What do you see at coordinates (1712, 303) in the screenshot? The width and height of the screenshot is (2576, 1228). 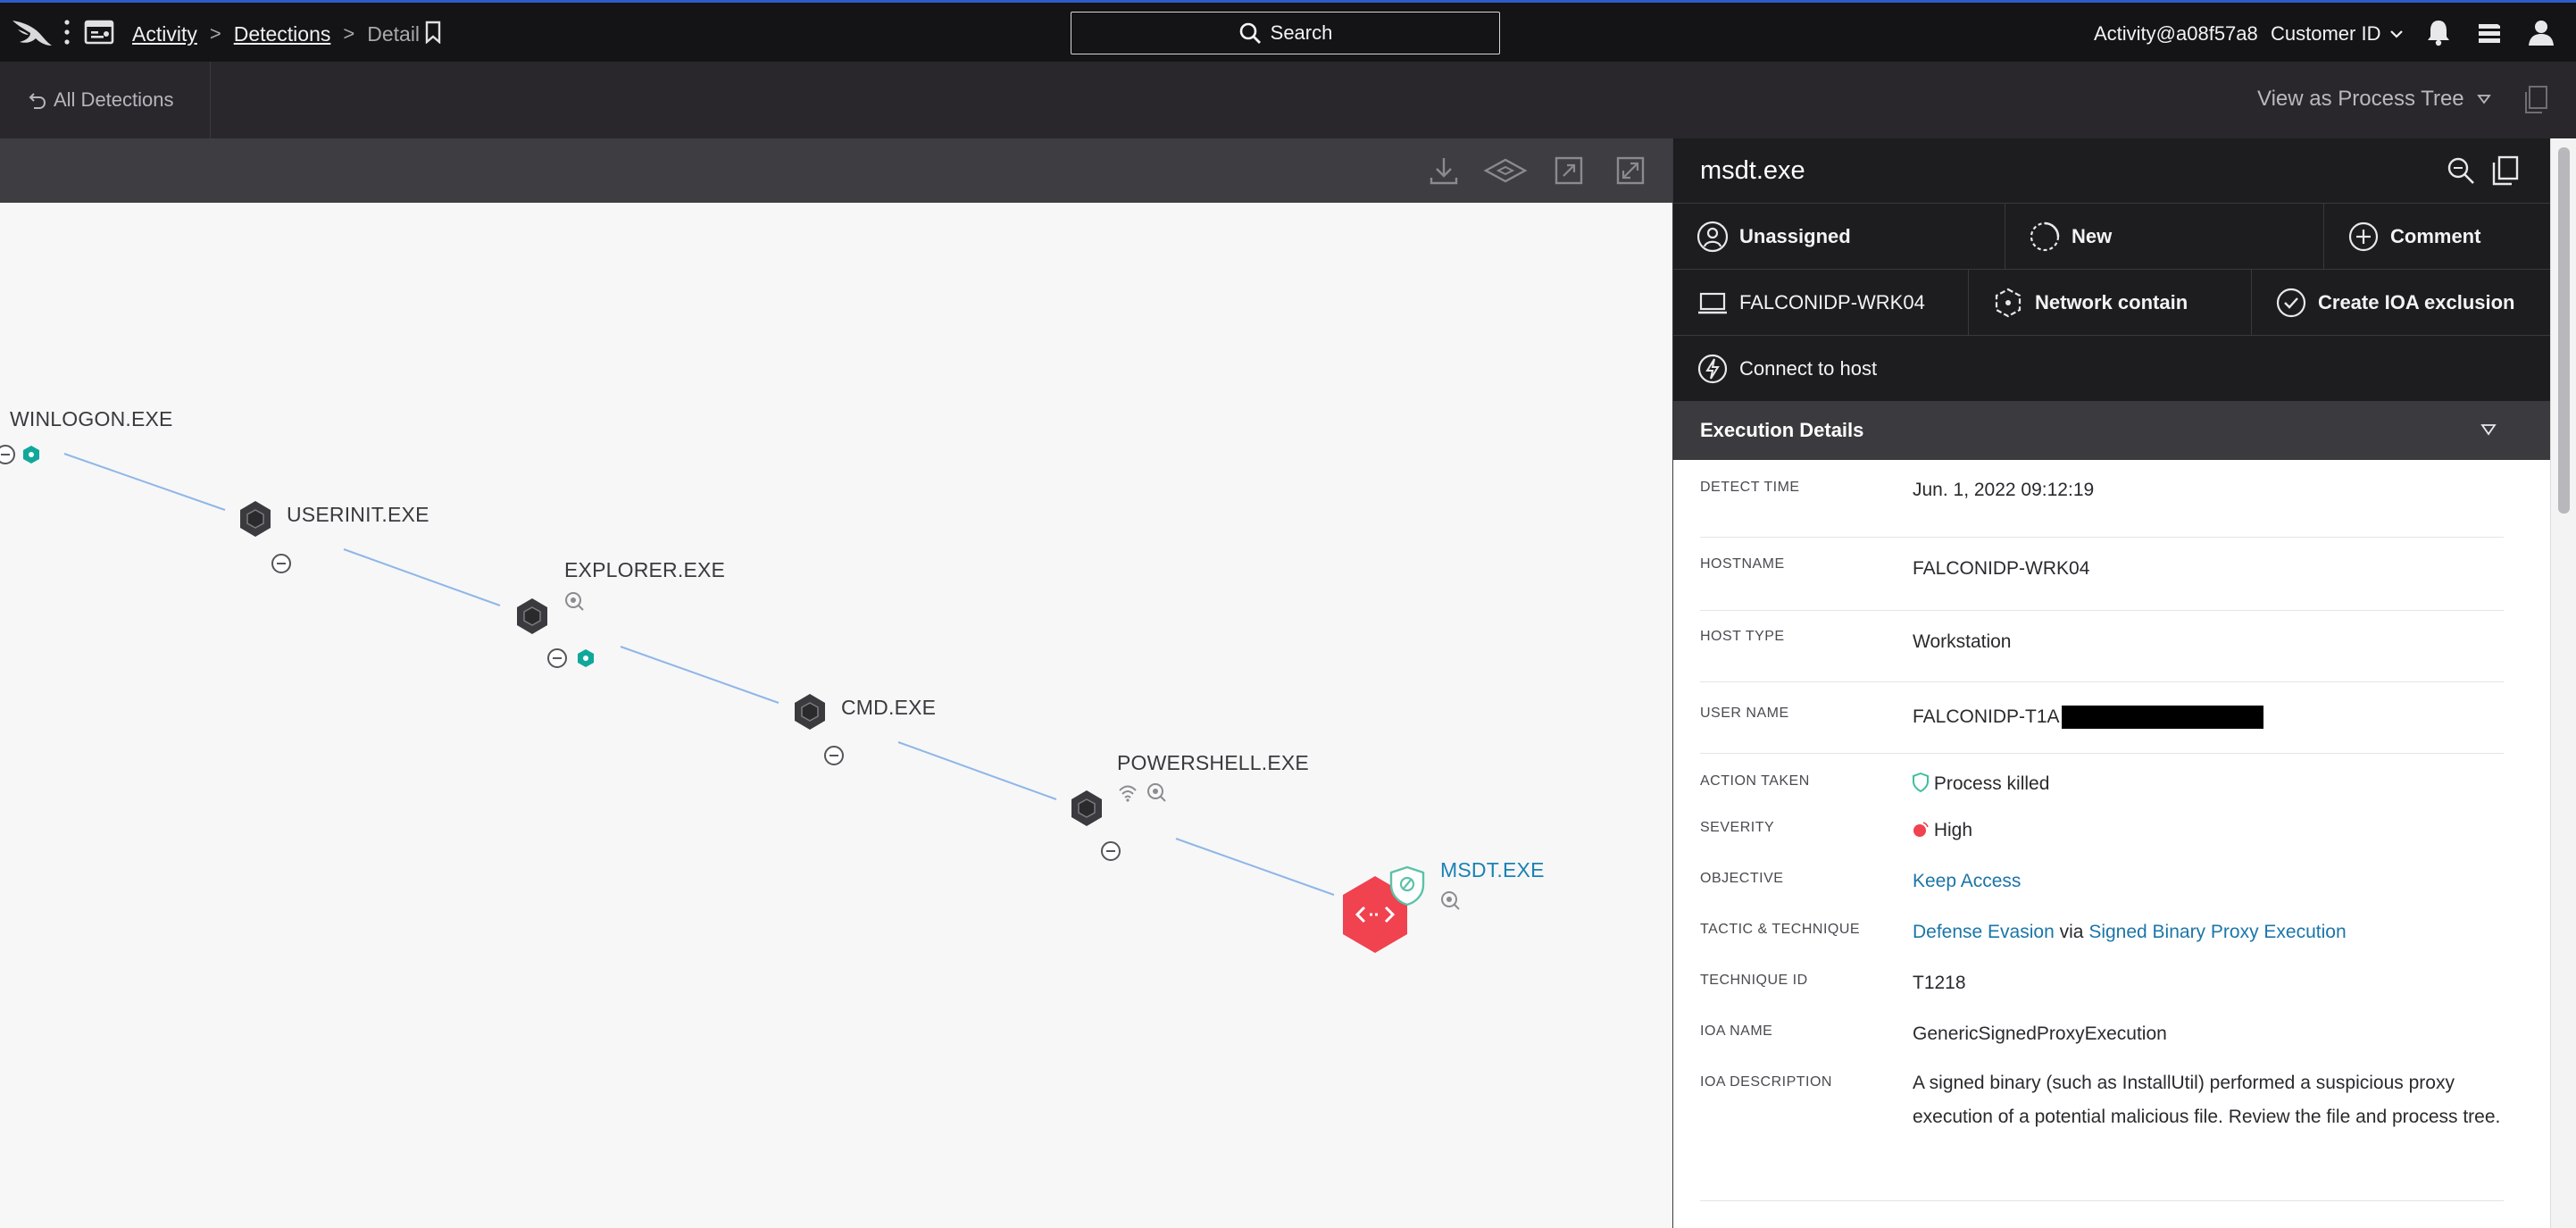 I see `laptop-icon` at bounding box center [1712, 303].